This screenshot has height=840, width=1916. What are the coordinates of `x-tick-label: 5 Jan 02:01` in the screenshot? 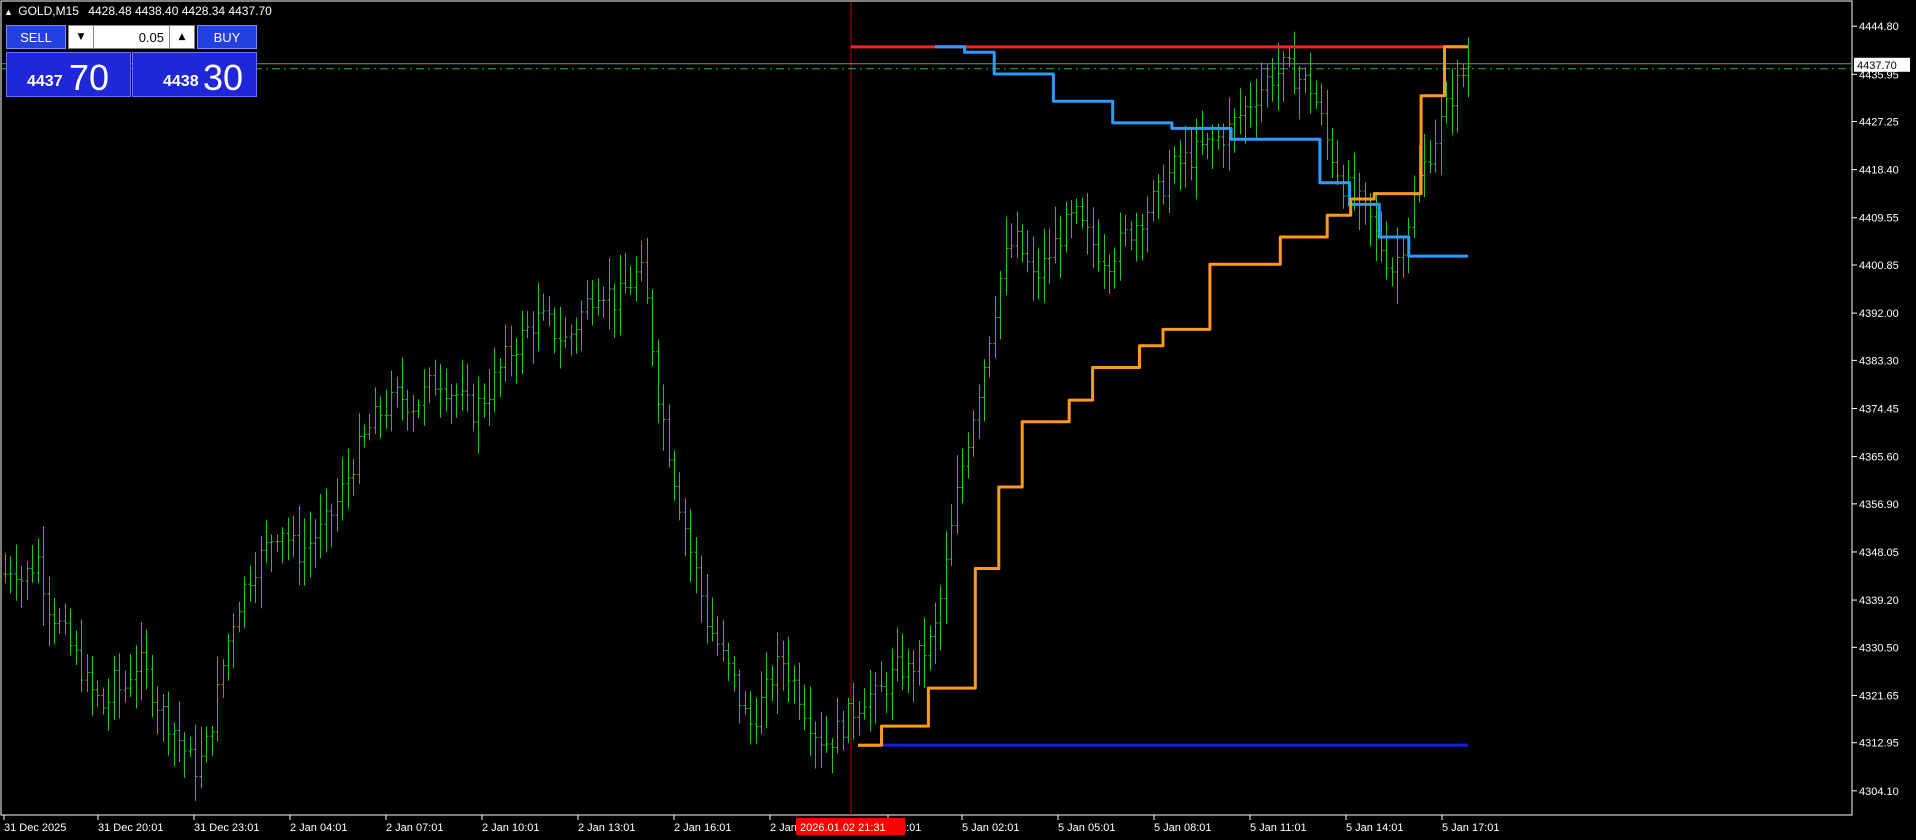 It's located at (991, 828).